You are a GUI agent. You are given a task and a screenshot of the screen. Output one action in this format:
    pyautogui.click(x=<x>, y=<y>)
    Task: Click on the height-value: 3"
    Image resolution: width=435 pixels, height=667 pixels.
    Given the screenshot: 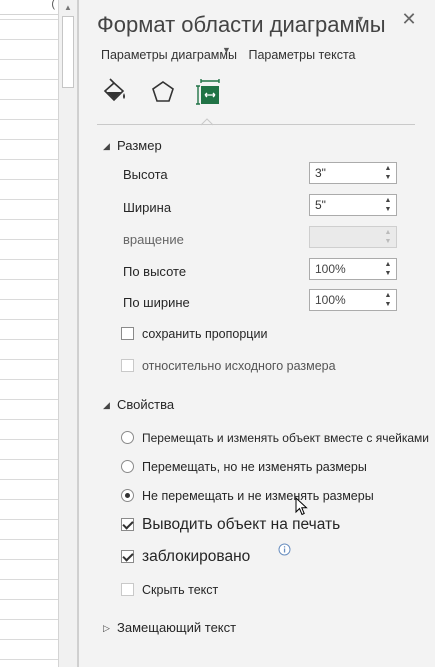 What is the action you would take?
    pyautogui.click(x=320, y=173)
    